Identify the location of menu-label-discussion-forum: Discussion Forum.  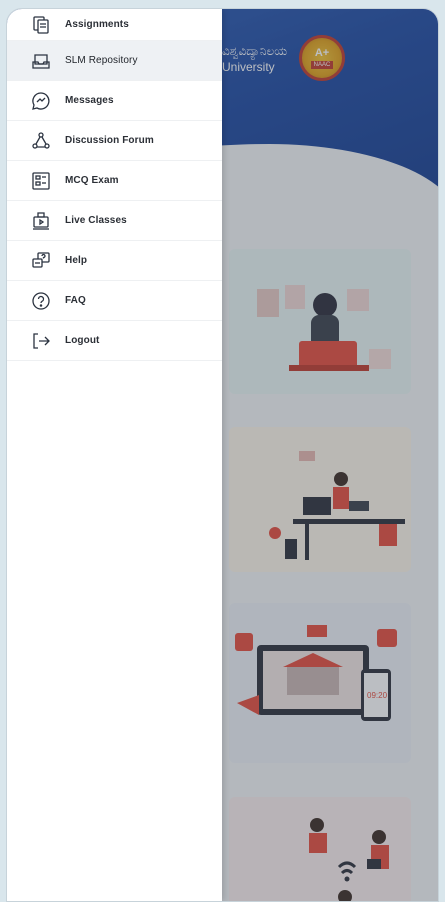
(109, 140).